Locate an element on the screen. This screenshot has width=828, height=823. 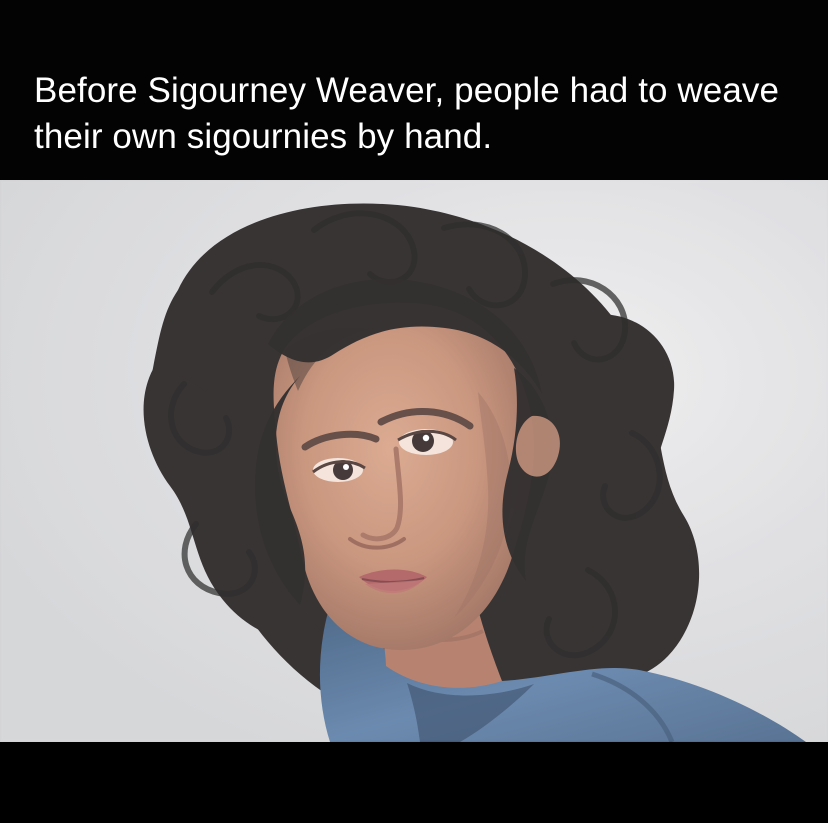
bottom-black-bar is located at coordinates (414, 782).